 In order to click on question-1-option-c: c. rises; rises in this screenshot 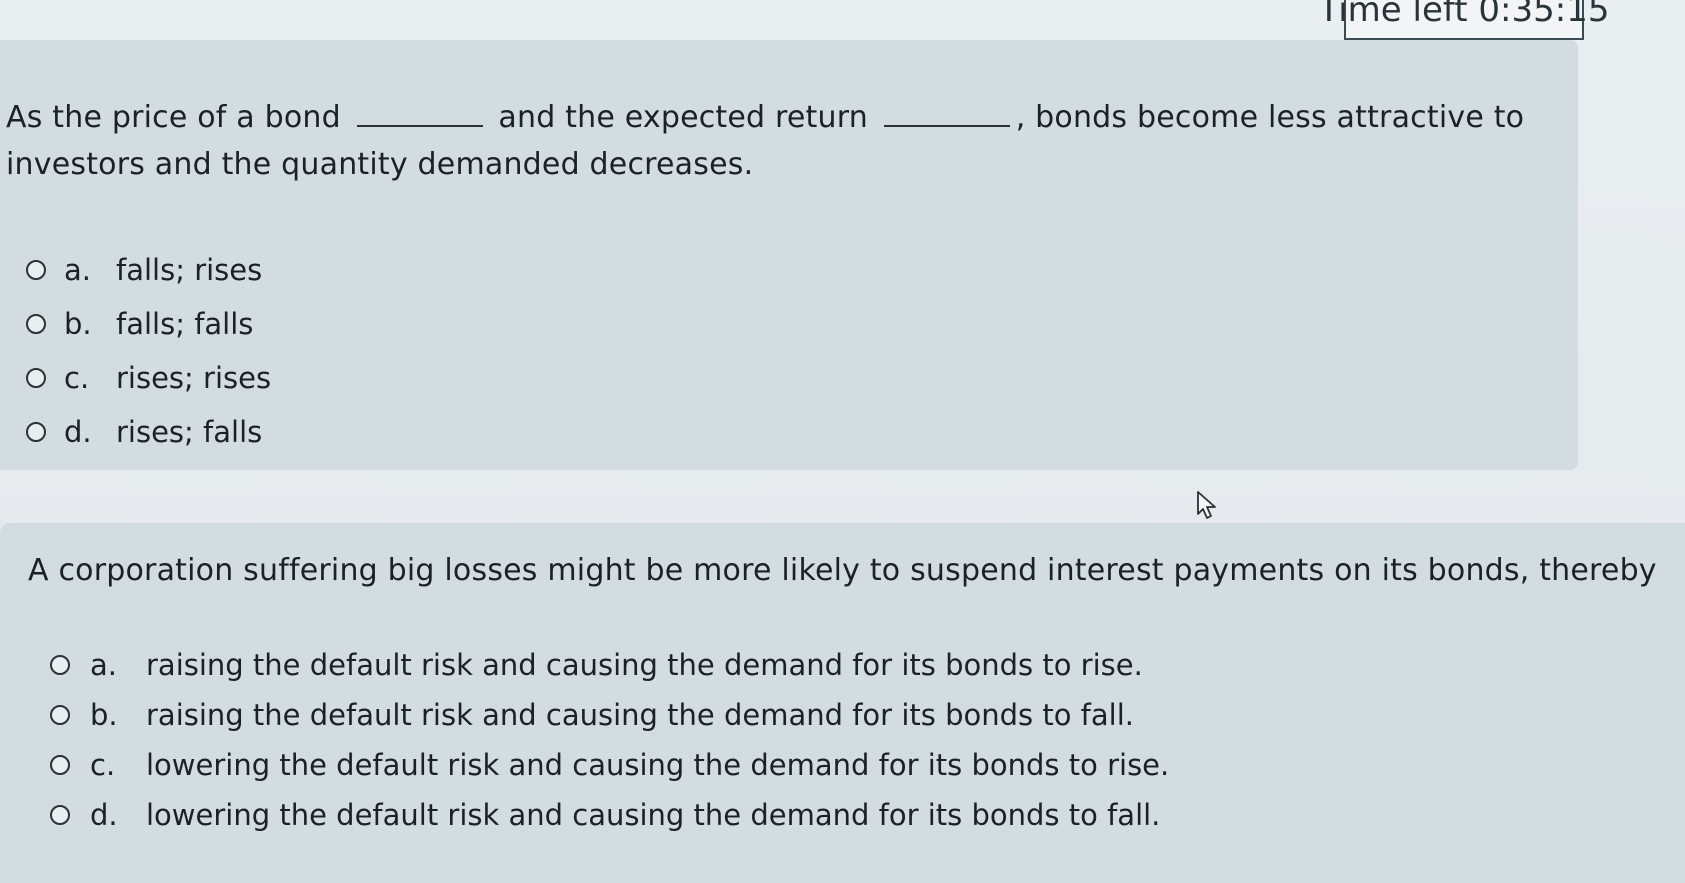, I will do `click(148, 378)`.